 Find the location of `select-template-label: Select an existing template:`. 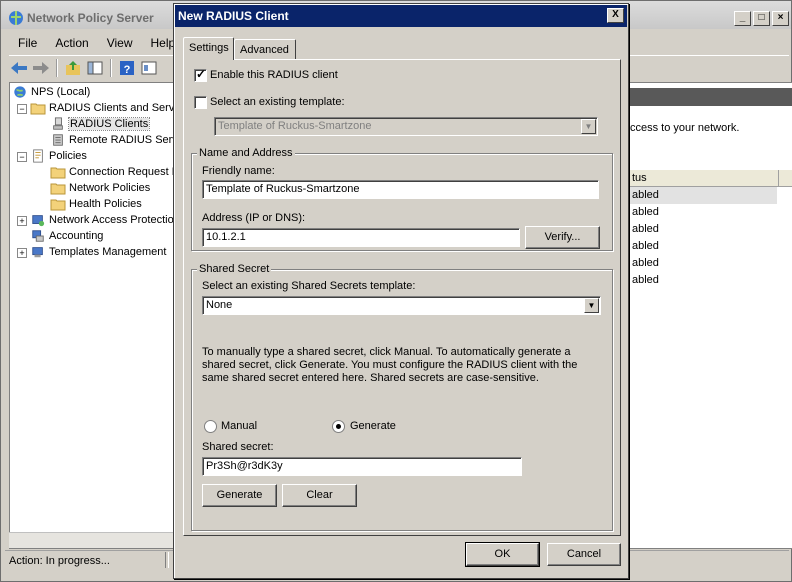

select-template-label: Select an existing template: is located at coordinates (277, 102).